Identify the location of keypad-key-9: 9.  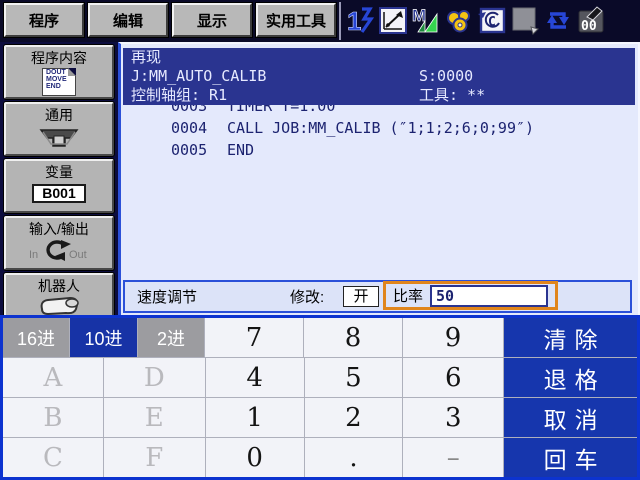
(453, 337).